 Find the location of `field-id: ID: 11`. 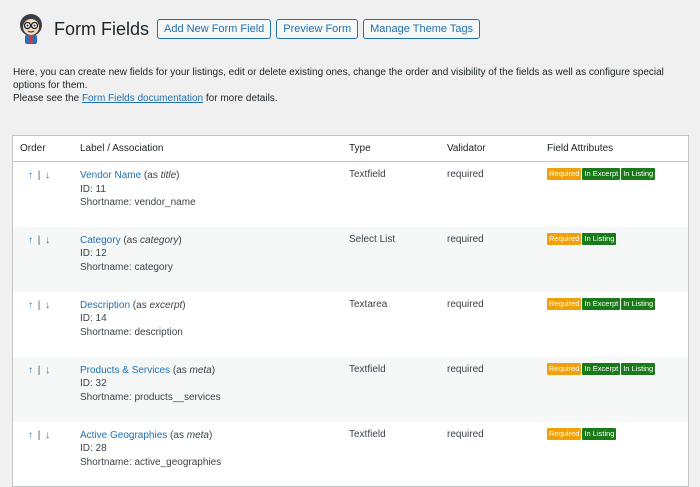

field-id: ID: 11 is located at coordinates (93, 189).